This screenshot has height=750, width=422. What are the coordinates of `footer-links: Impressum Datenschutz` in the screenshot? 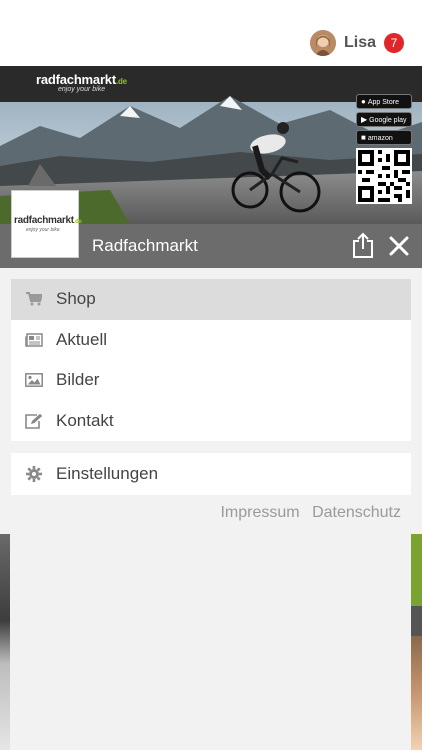 It's located at (306, 513).